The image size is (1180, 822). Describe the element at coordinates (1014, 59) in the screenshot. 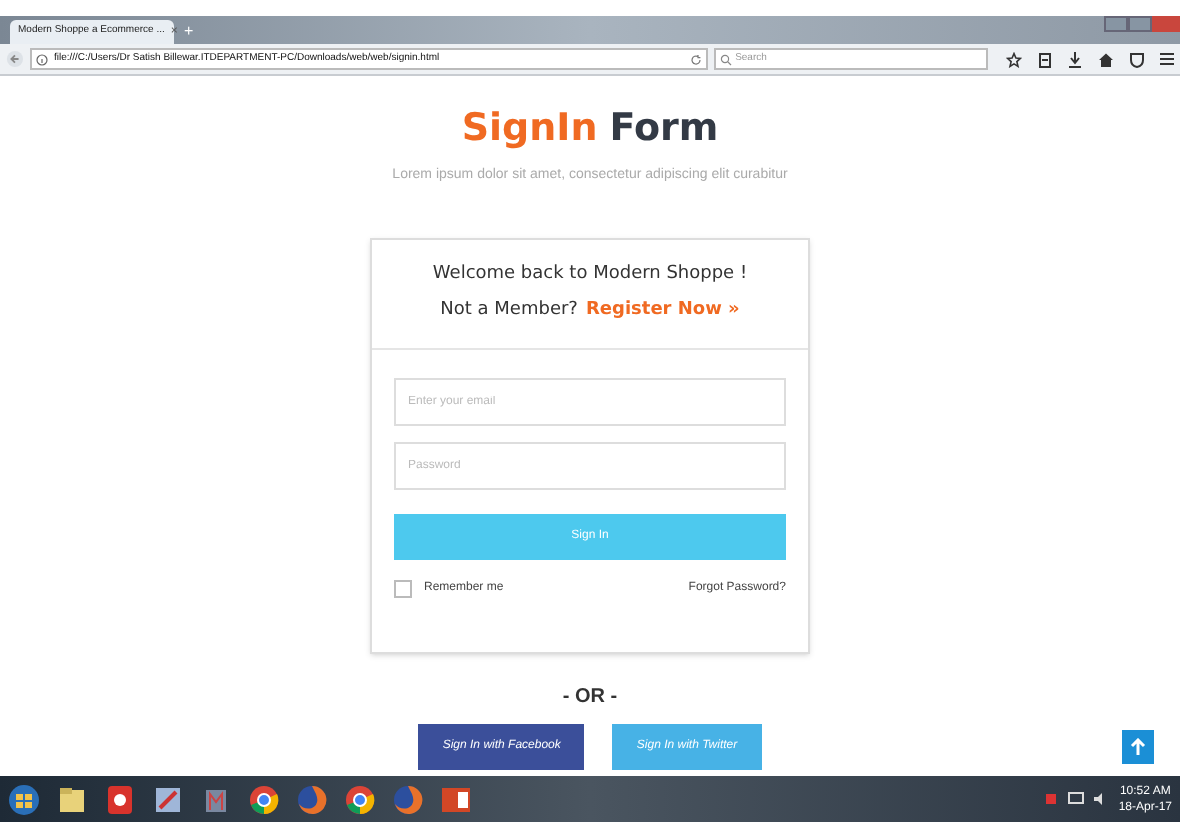

I see `star-icon` at that location.